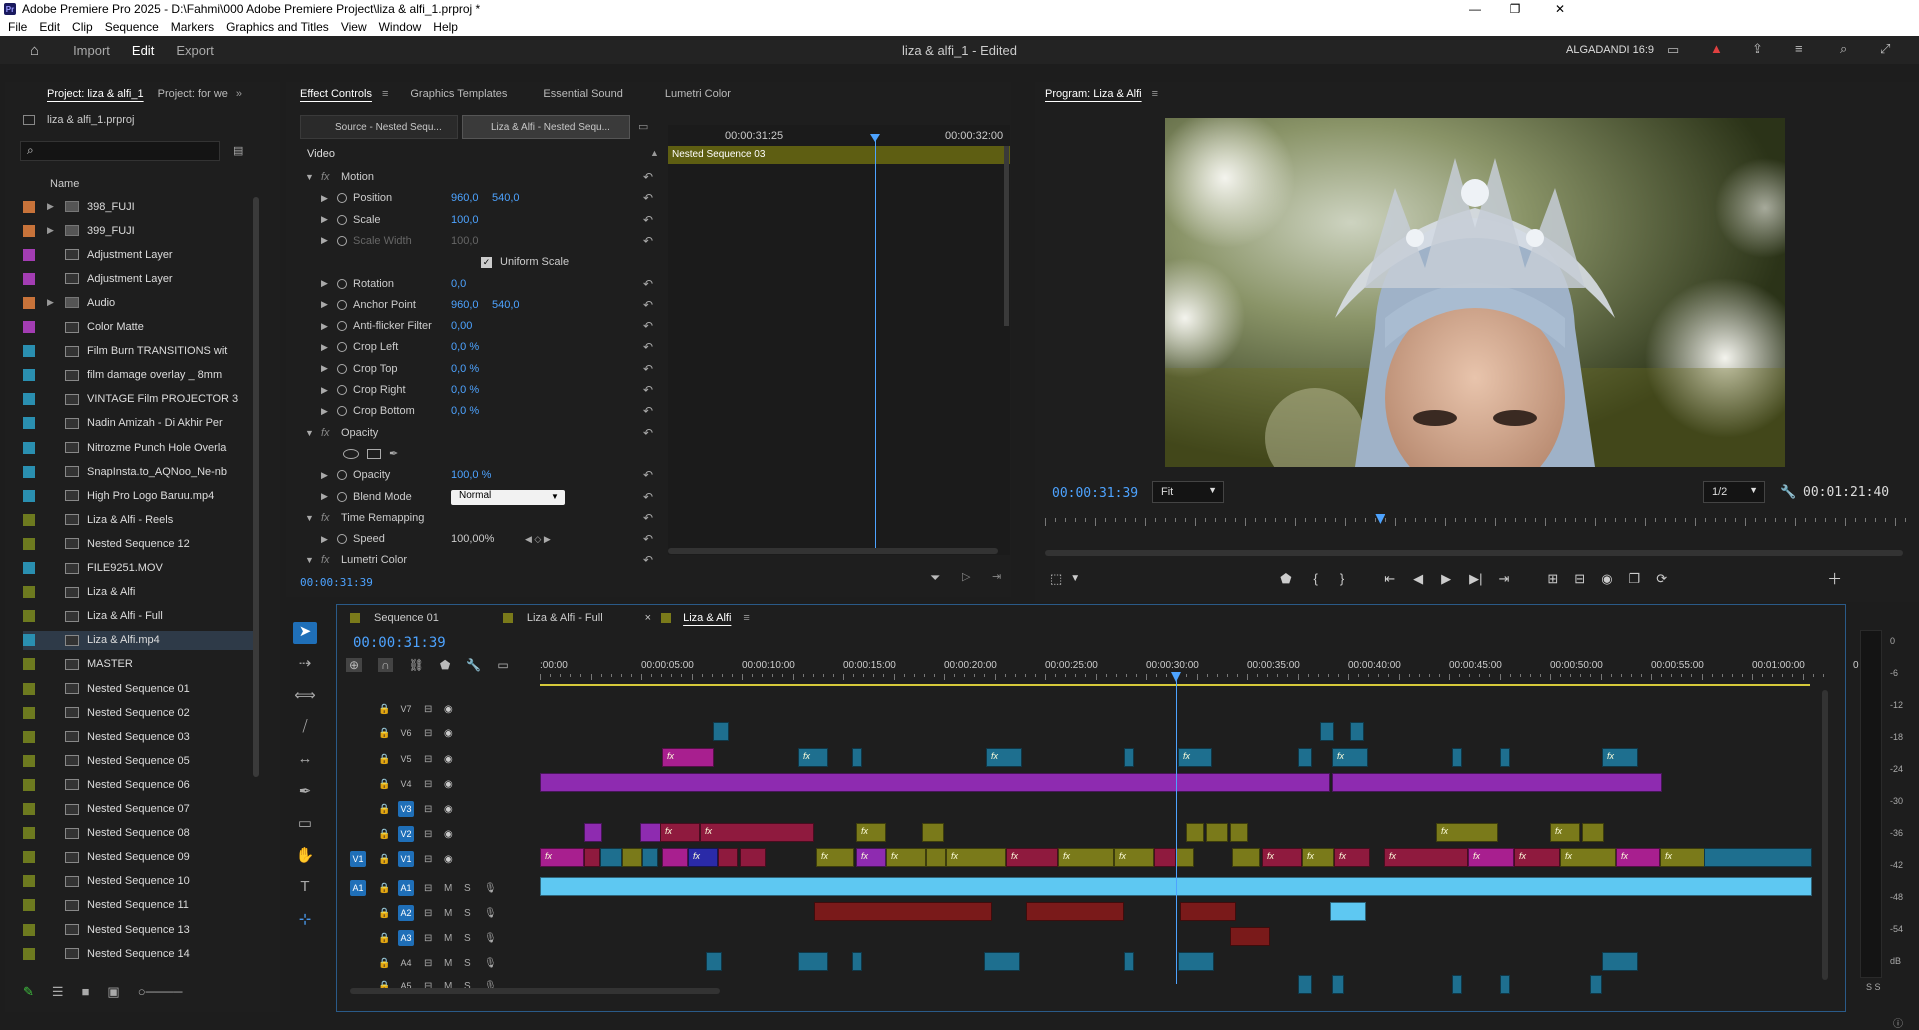 The image size is (1919, 1030). I want to click on project-item: Nested Sequence 01, so click(140, 688).